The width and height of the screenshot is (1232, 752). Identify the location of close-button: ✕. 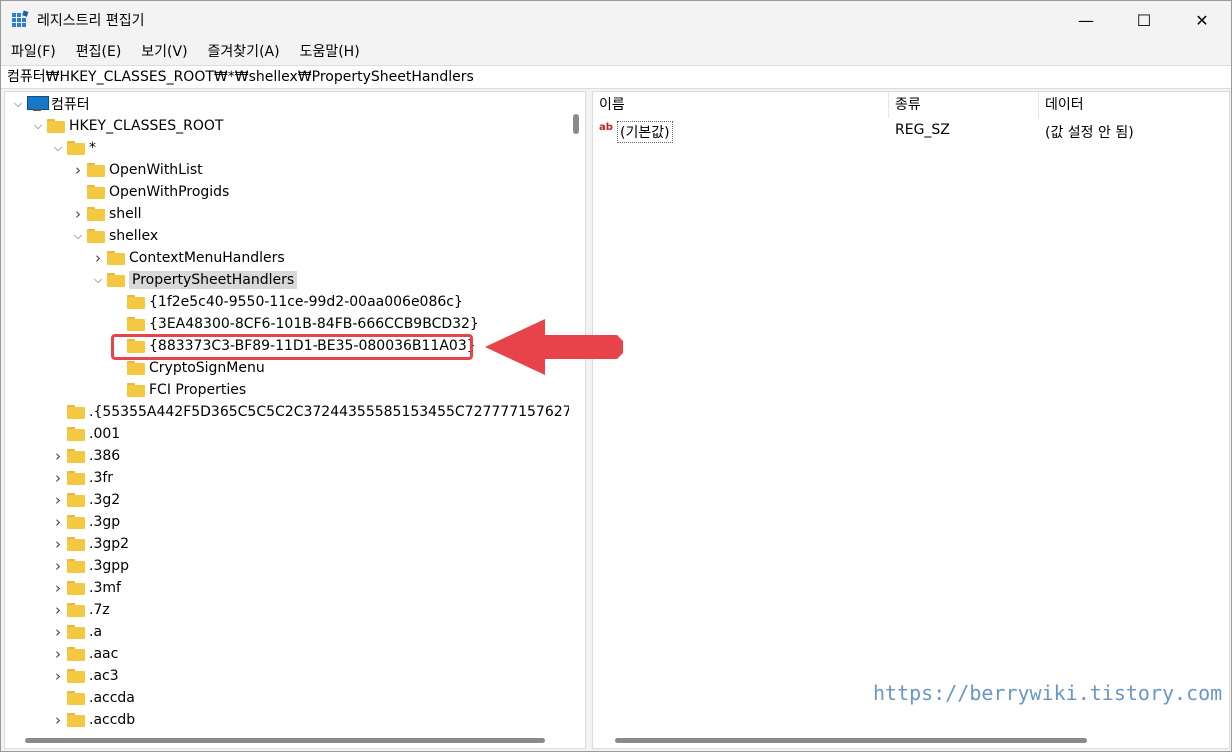
(1202, 20).